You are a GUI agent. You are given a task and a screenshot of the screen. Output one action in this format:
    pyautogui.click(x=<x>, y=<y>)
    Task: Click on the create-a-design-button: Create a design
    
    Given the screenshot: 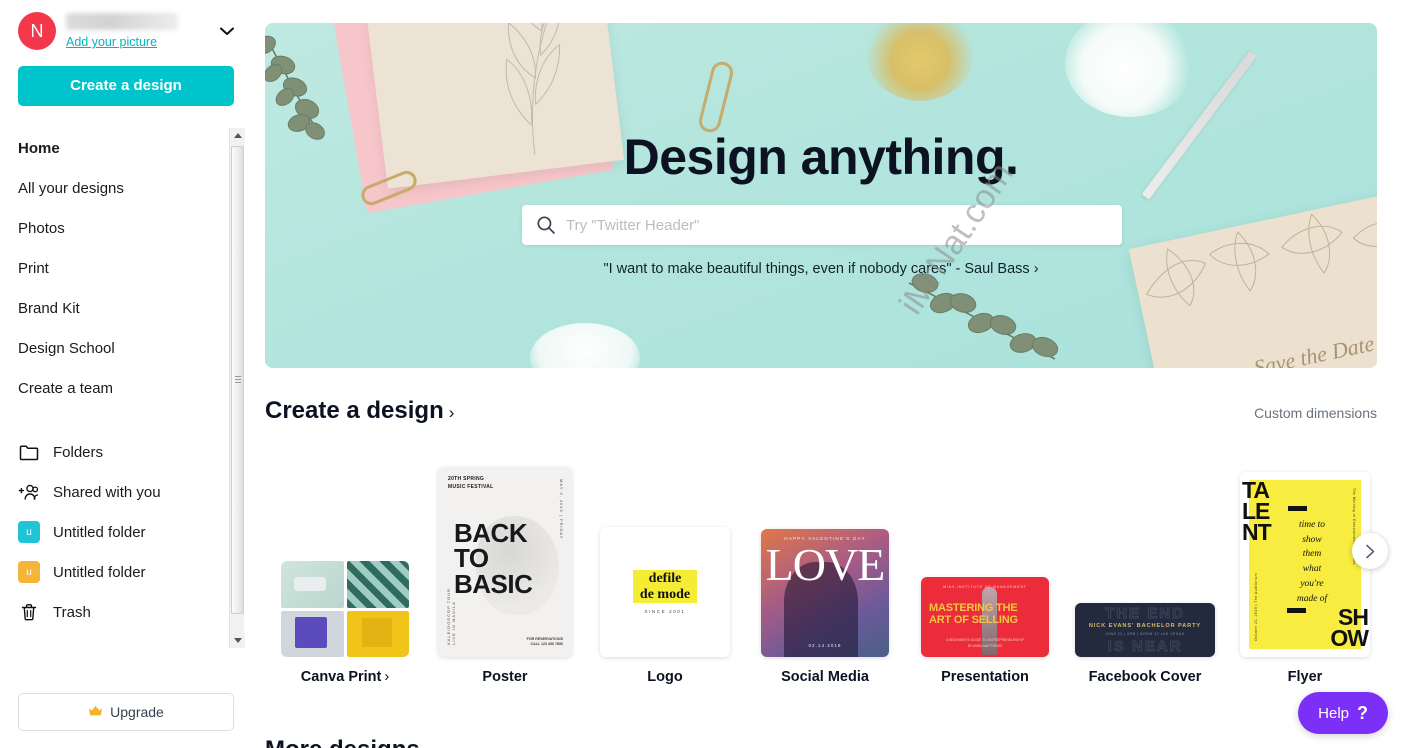 What is the action you would take?
    pyautogui.click(x=126, y=86)
    